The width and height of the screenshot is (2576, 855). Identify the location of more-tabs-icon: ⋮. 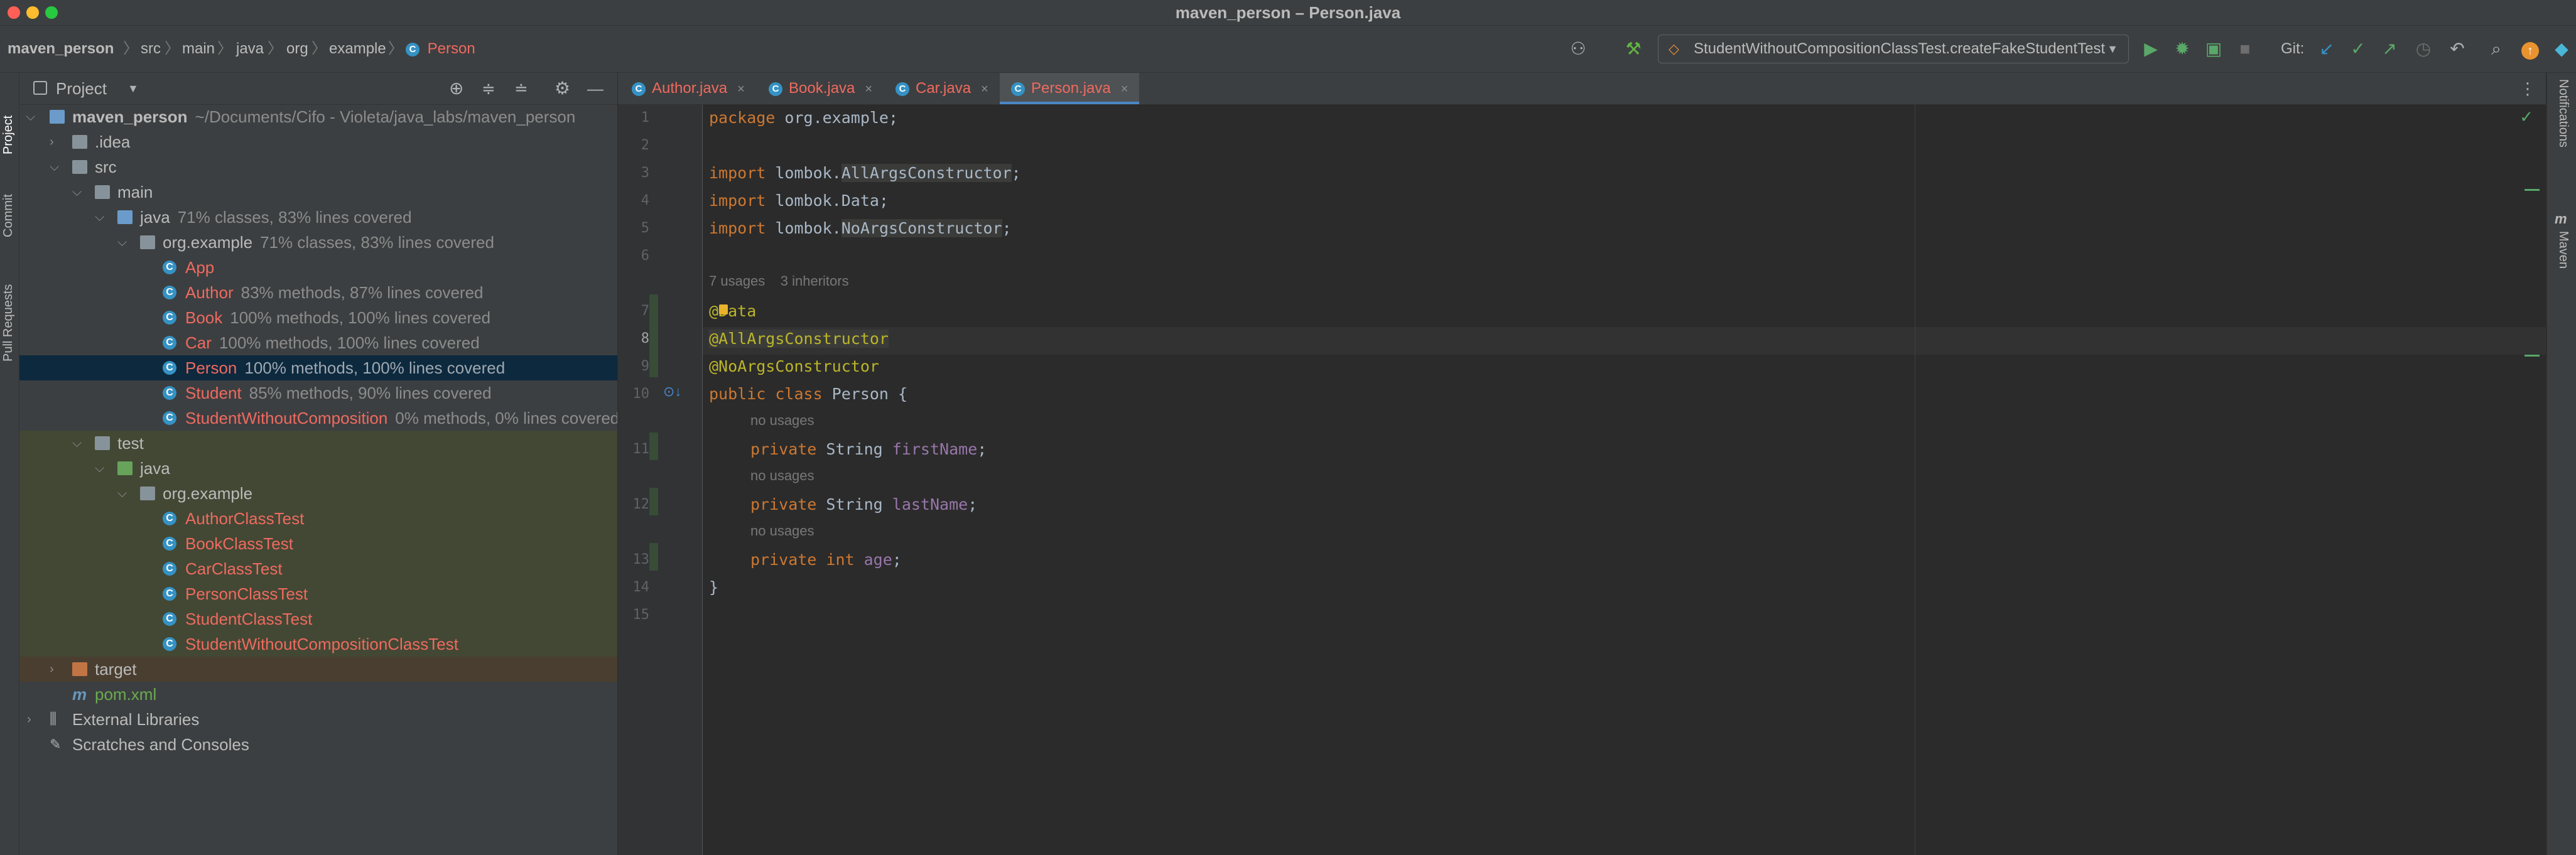
(2527, 88).